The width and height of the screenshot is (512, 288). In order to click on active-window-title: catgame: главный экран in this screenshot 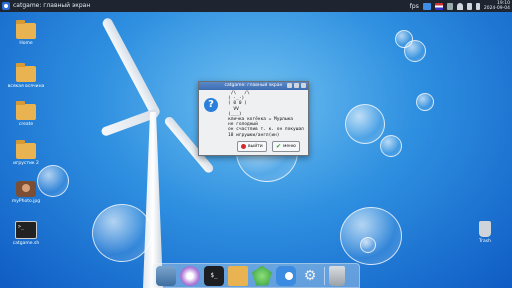, I will do `click(52, 5)`.